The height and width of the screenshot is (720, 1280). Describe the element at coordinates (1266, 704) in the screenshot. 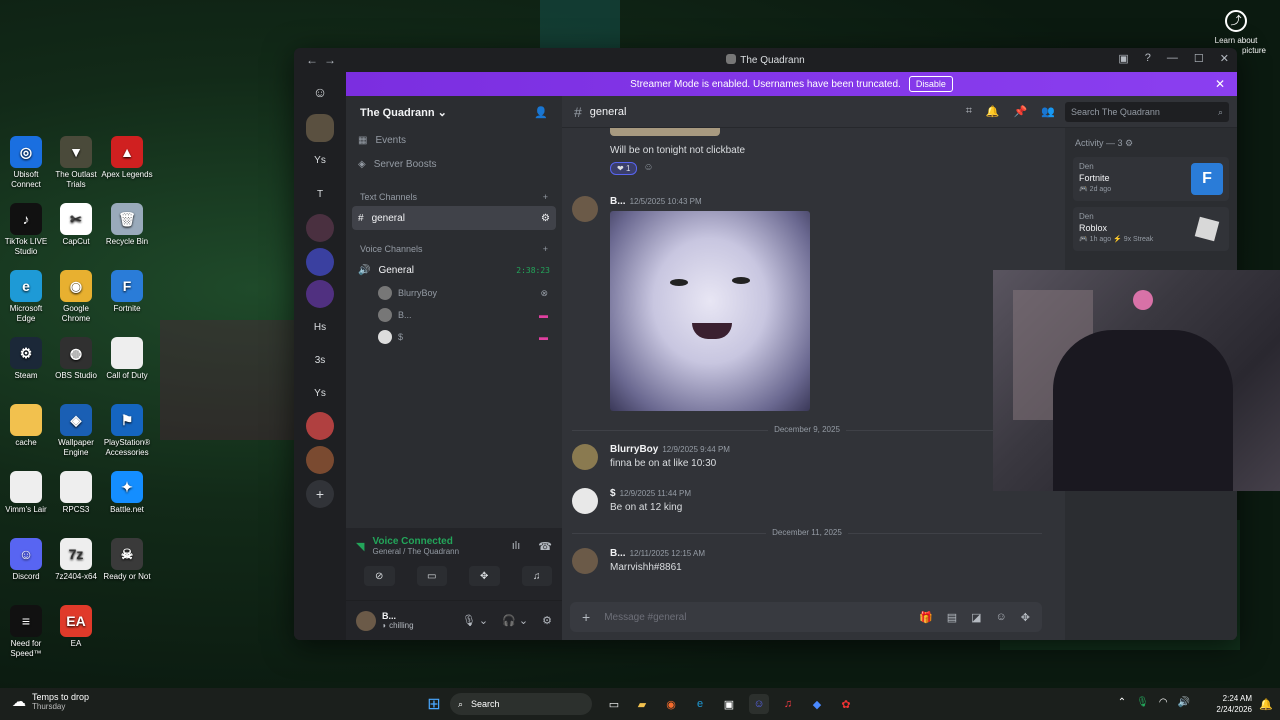

I see `notifications-icon: 🔔` at that location.